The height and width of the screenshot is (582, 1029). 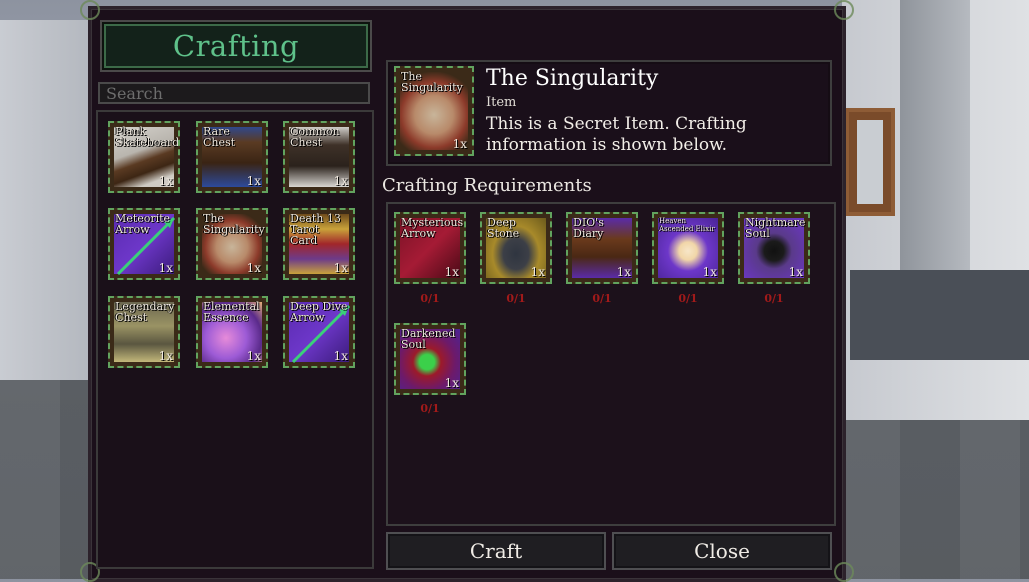 I want to click on item-slot-death-13-tarot-card: Death 13 Tarot Card 1x, so click(x=319, y=244).